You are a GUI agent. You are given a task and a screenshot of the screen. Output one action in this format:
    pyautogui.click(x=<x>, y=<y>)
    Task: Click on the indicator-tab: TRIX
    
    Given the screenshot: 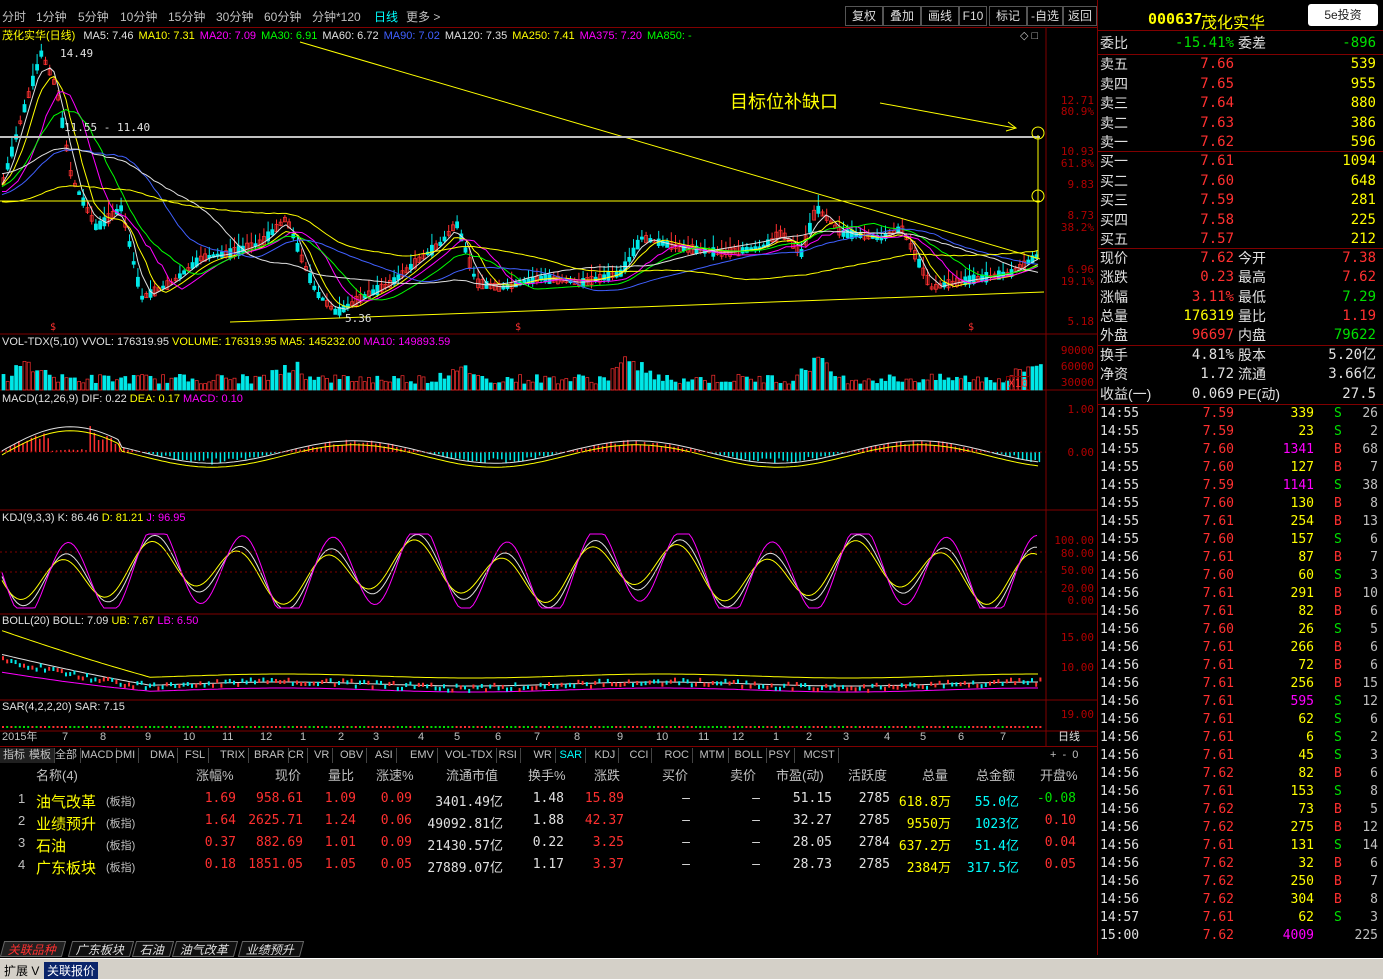 What is the action you would take?
    pyautogui.click(x=233, y=755)
    